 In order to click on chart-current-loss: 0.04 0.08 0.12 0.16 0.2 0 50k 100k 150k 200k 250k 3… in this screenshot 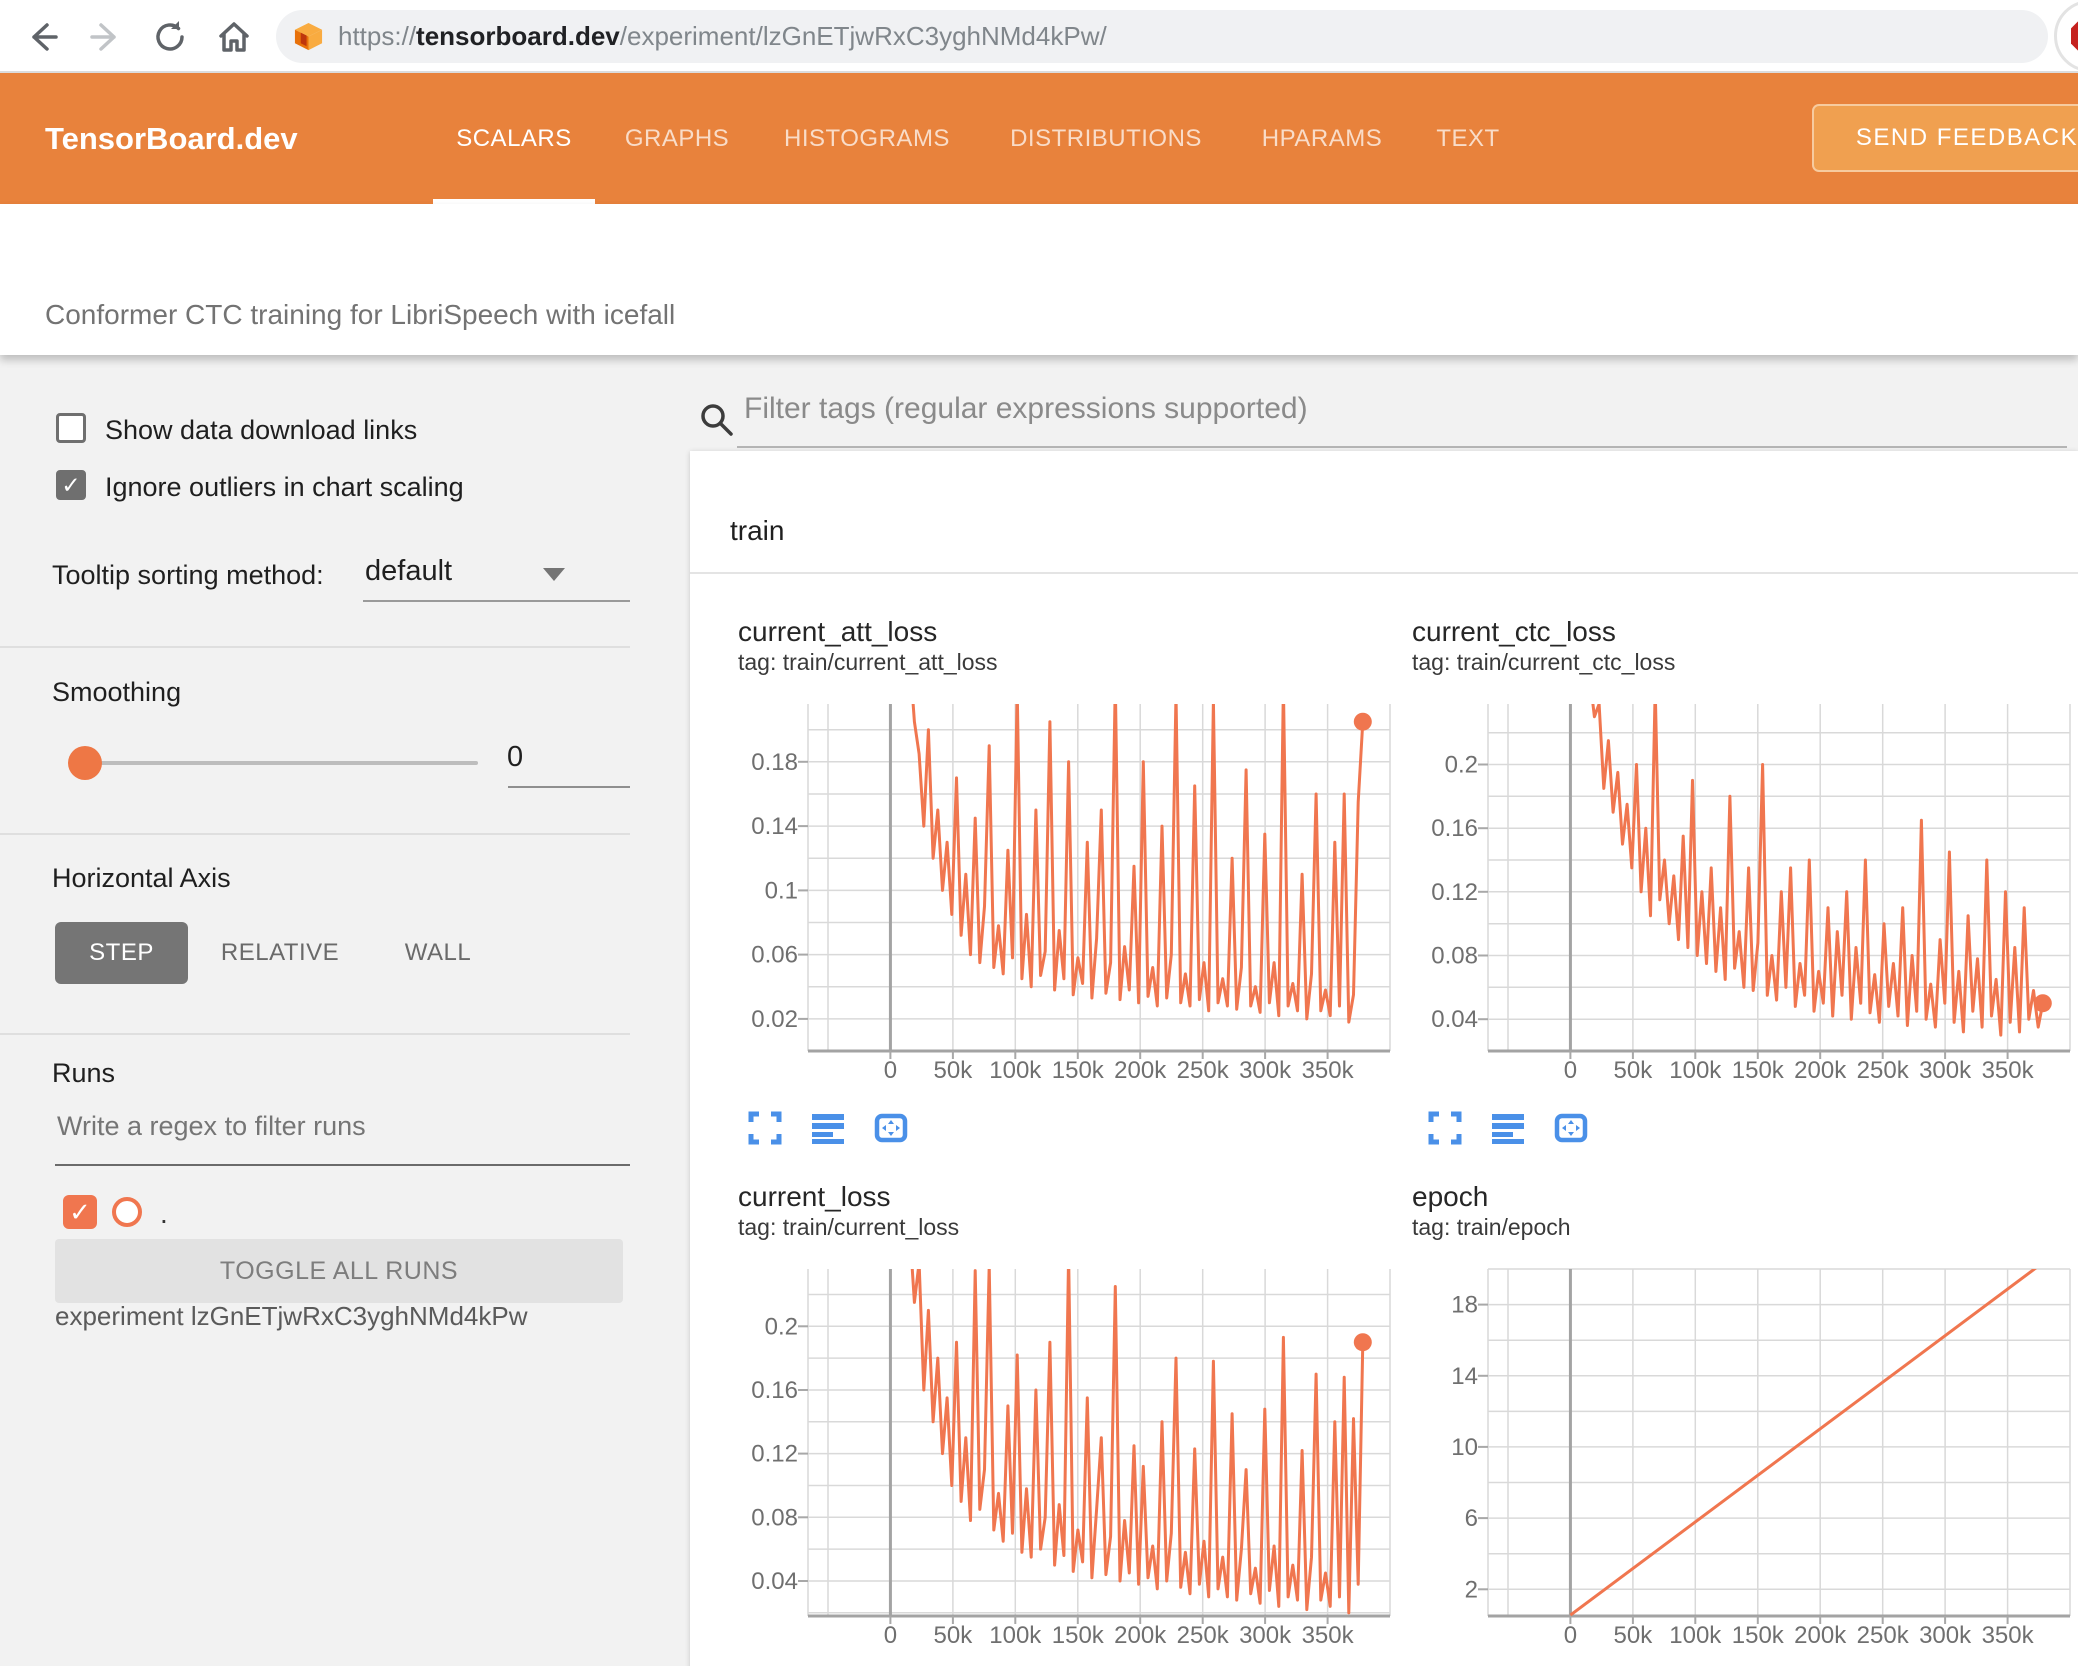, I will do `click(1062, 1456)`.